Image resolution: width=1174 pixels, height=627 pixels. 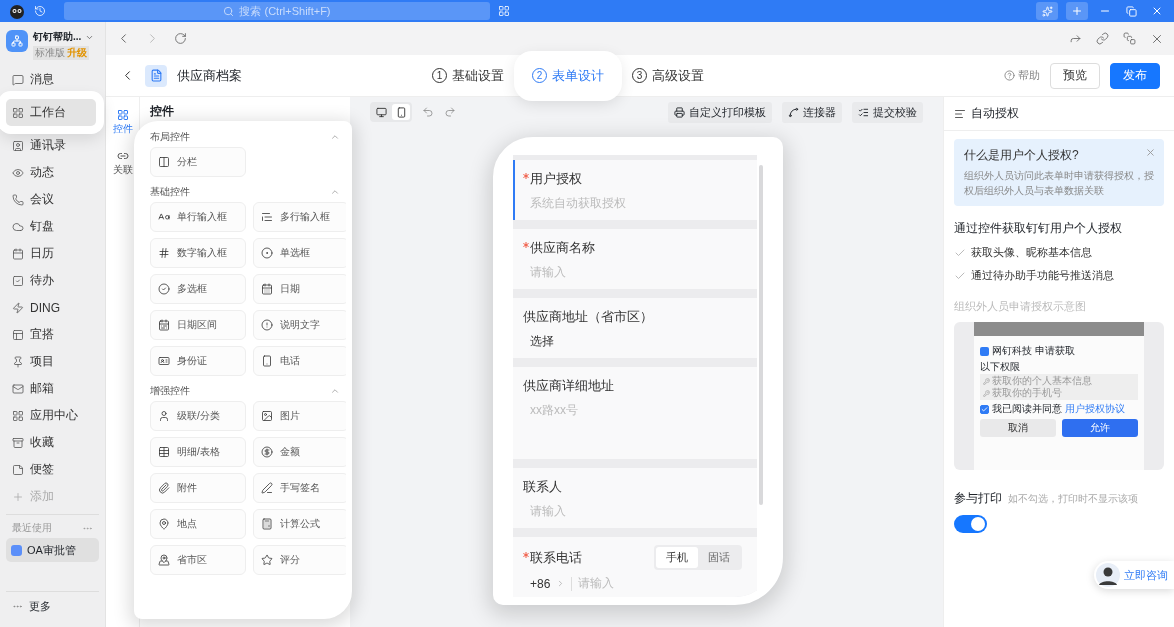 What do you see at coordinates (198, 361) in the screenshot?
I see `control-tile: 身份证` at bounding box center [198, 361].